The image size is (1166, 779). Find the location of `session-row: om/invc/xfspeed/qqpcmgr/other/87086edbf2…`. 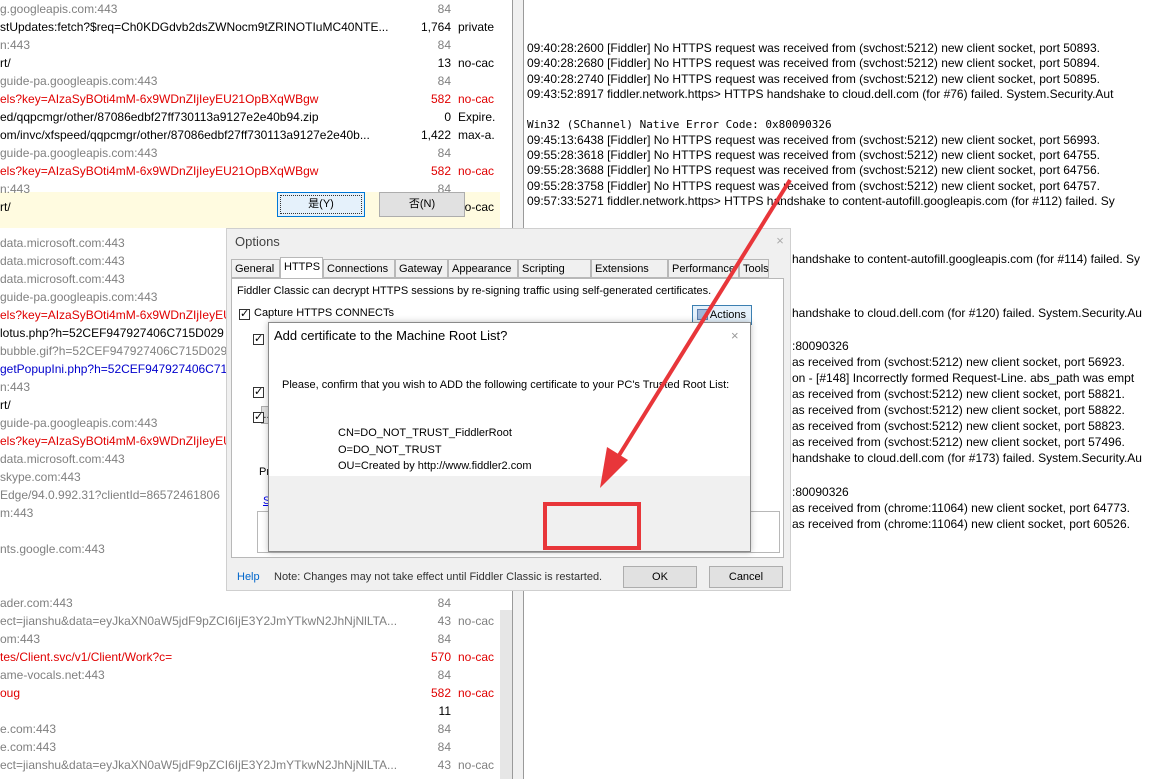

session-row: om/invc/xfspeed/qqpcmgr/other/87086edbf2… is located at coordinates (250, 135).